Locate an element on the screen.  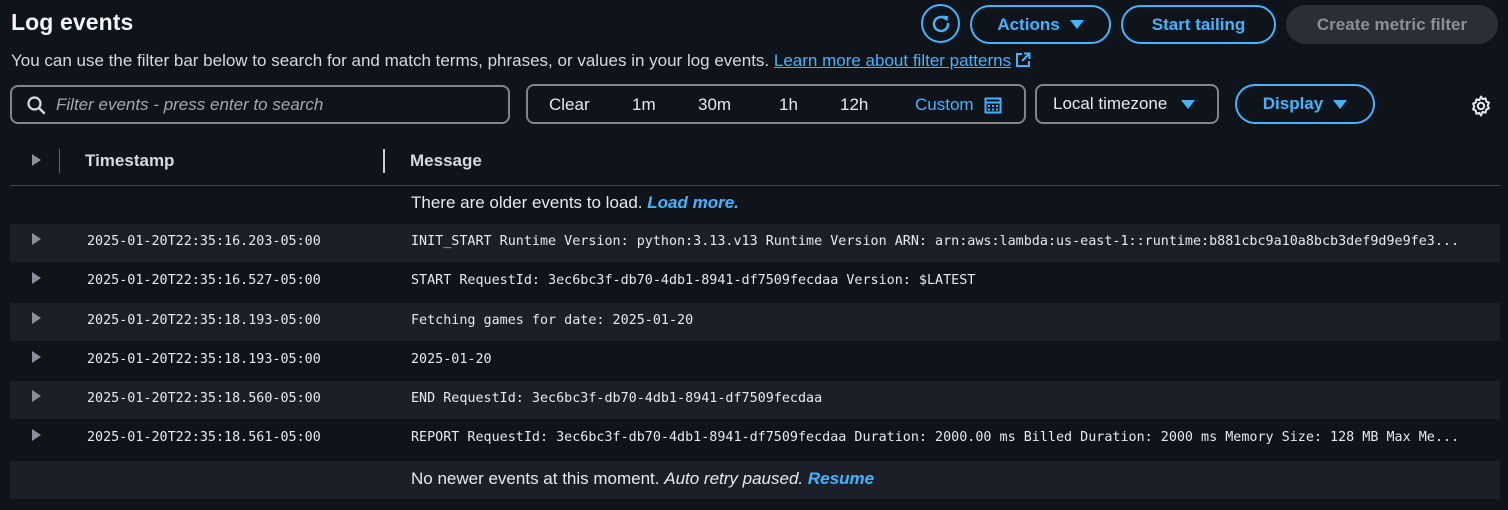
table-header: Timestamp Message is located at coordinates (755, 163).